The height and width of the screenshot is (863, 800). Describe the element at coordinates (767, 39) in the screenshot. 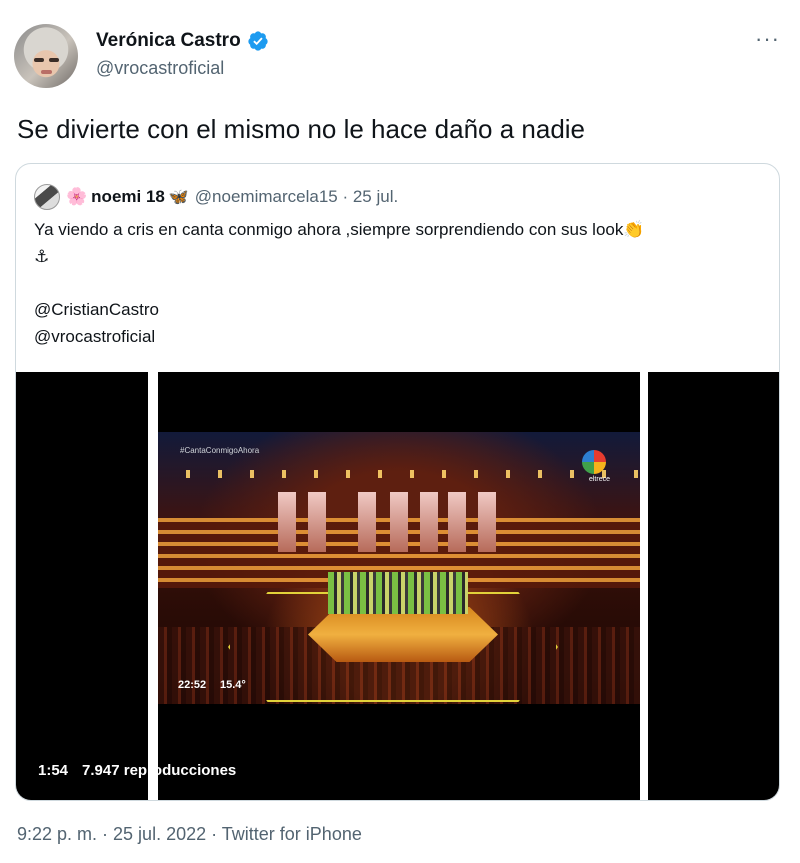

I see `more-options-icon: ···` at that location.